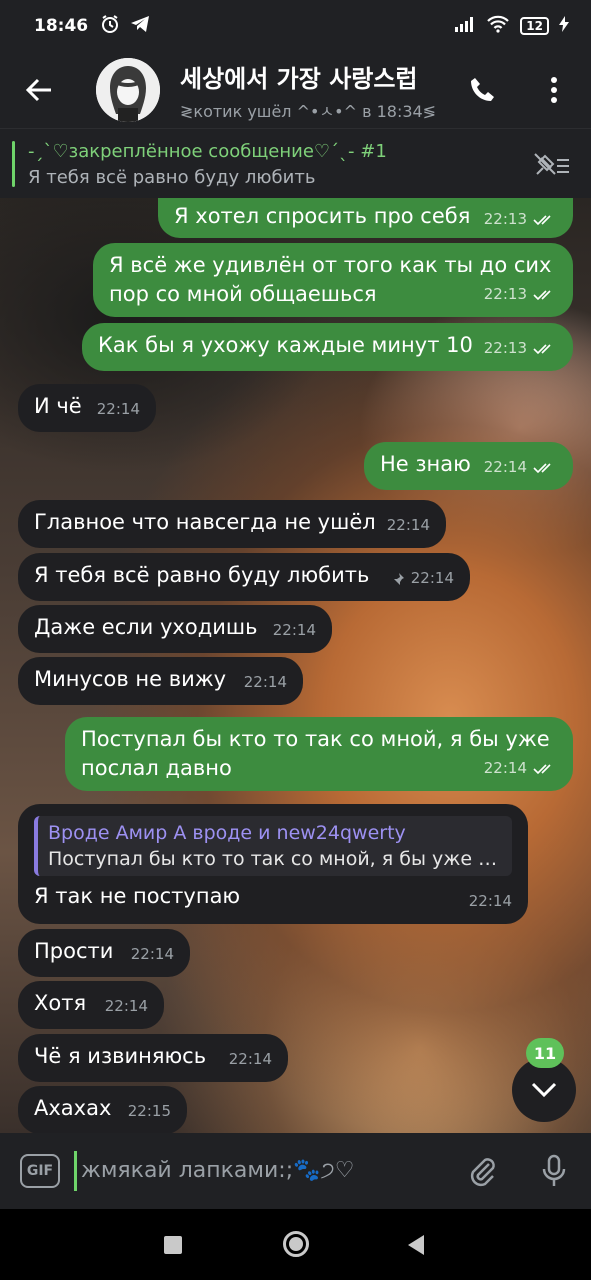 The width and height of the screenshot is (591, 1280). I want to click on status-time: 18:46, so click(61, 26).